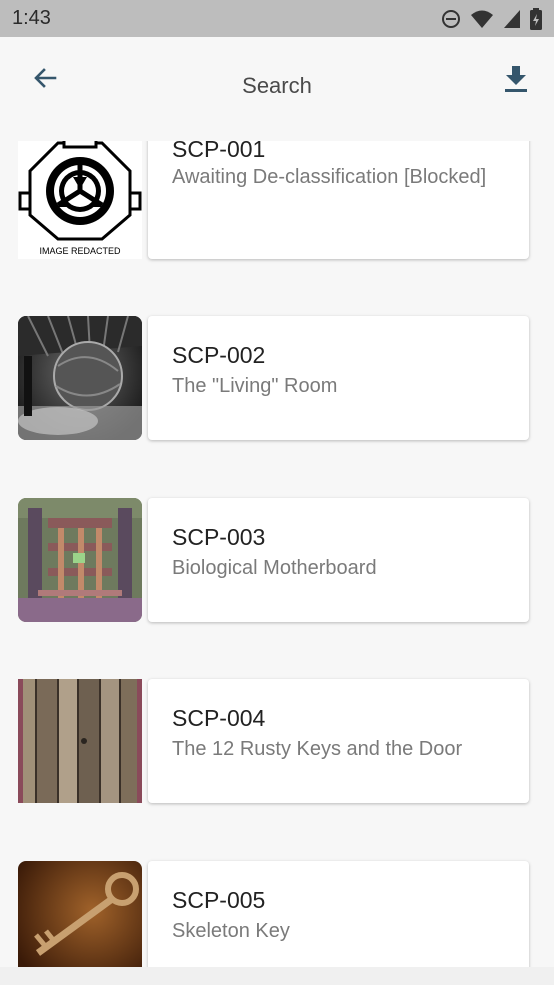 Image resolution: width=554 pixels, height=985 pixels. I want to click on list-item: SCP-002 The "Living" Room, so click(277, 379).